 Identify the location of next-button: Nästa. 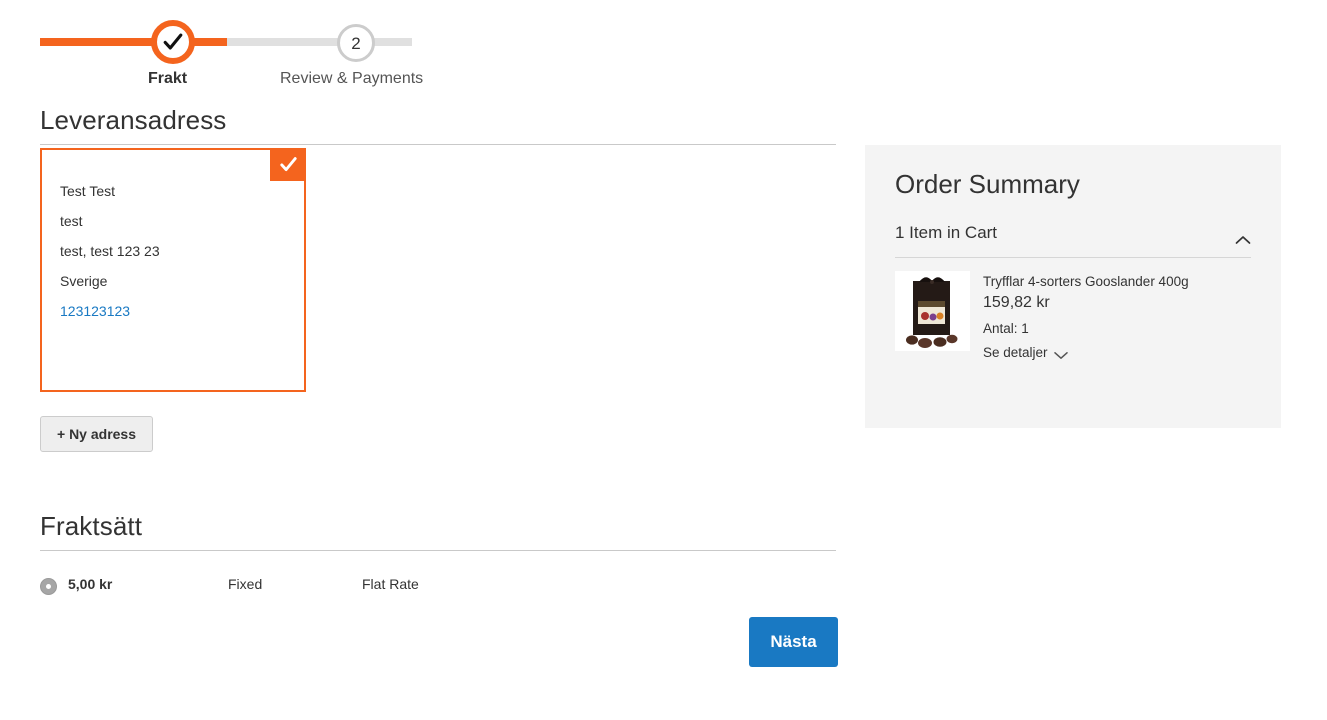
(793, 642).